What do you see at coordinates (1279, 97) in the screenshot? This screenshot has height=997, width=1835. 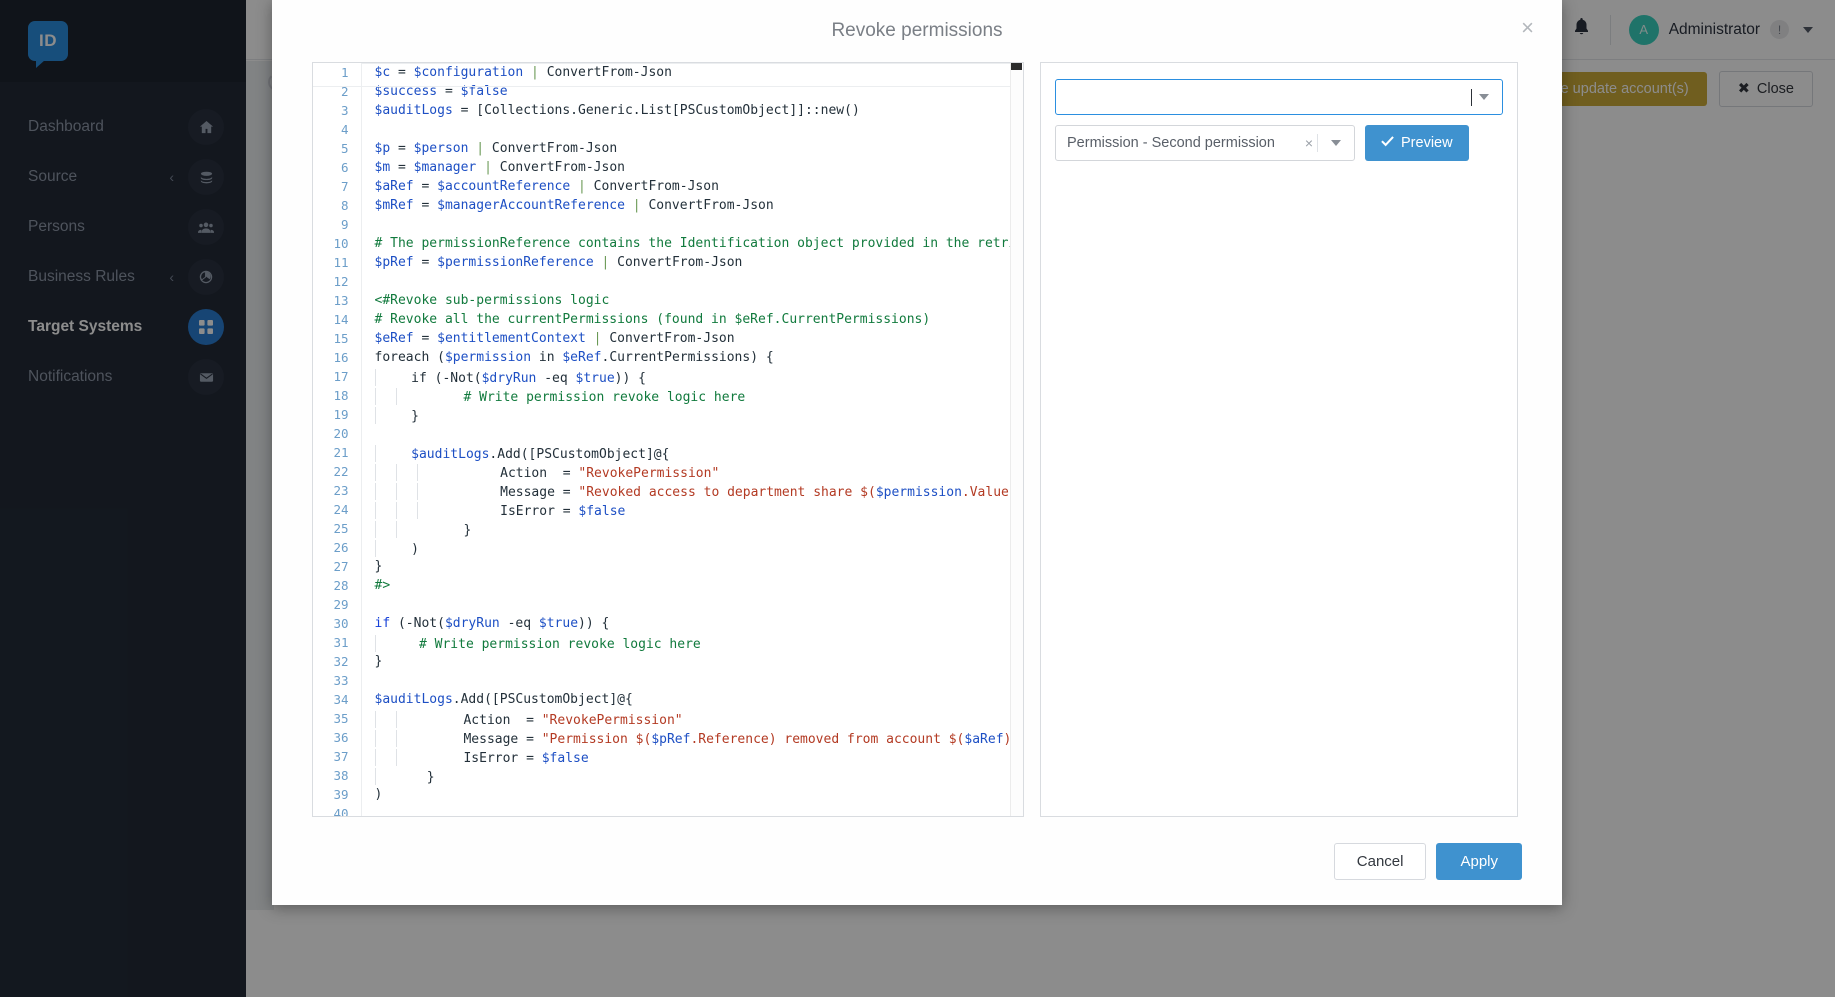 I see `search-select` at bounding box center [1279, 97].